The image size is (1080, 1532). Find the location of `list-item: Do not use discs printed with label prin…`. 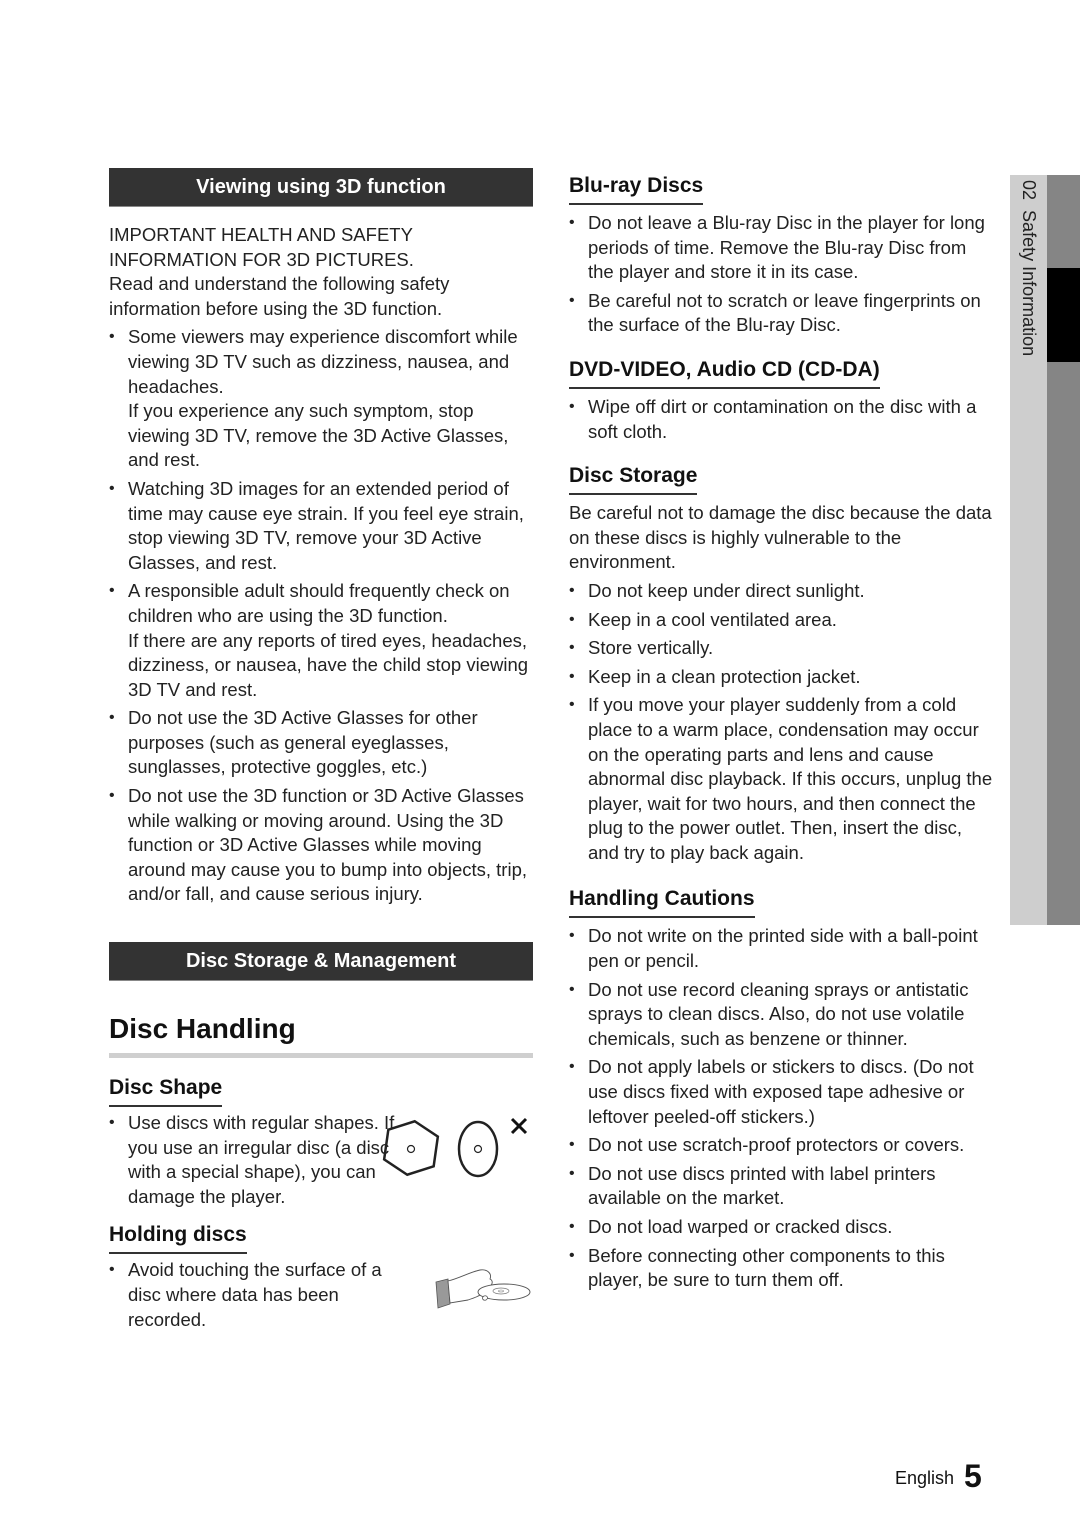

list-item: Do not use discs printed with label prin… is located at coordinates (783, 1186).